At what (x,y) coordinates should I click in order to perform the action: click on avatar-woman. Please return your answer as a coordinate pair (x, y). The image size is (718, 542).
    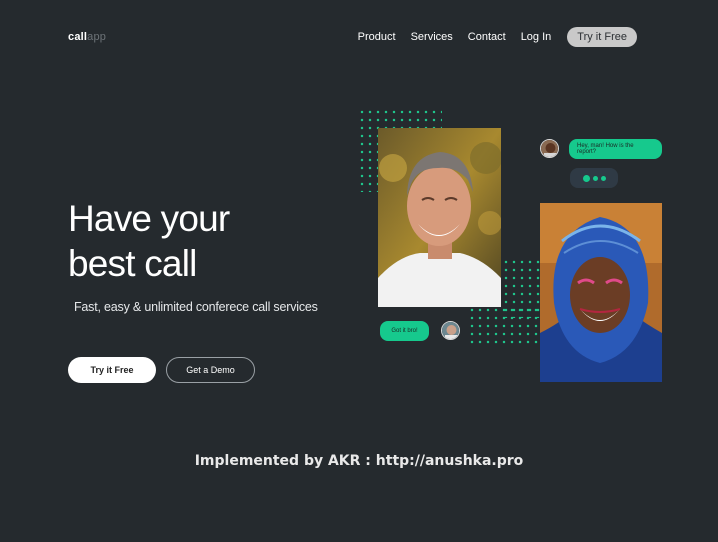
    Looking at the image, I should click on (549, 148).